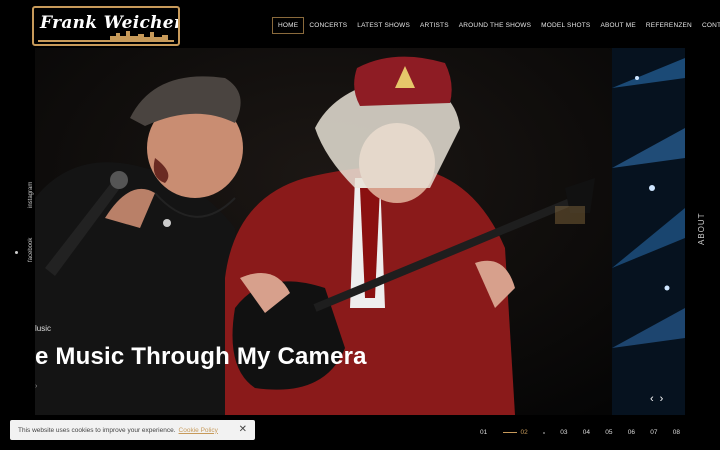 Image resolution: width=720 pixels, height=450 pixels. I want to click on pager-item-active: 02, so click(515, 432).